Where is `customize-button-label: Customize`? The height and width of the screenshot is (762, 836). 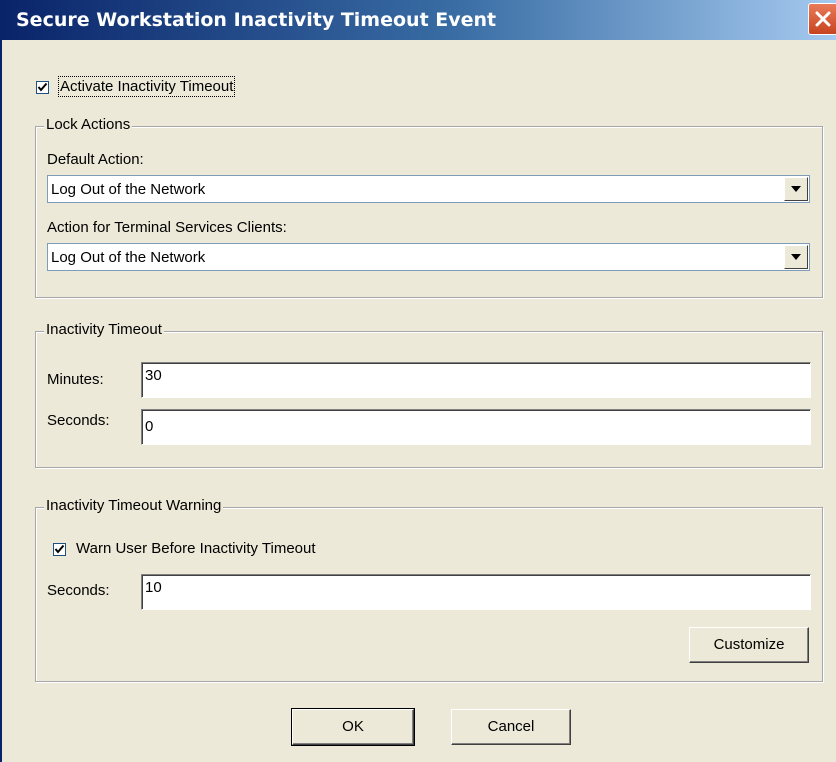
customize-button-label: Customize is located at coordinates (749, 644).